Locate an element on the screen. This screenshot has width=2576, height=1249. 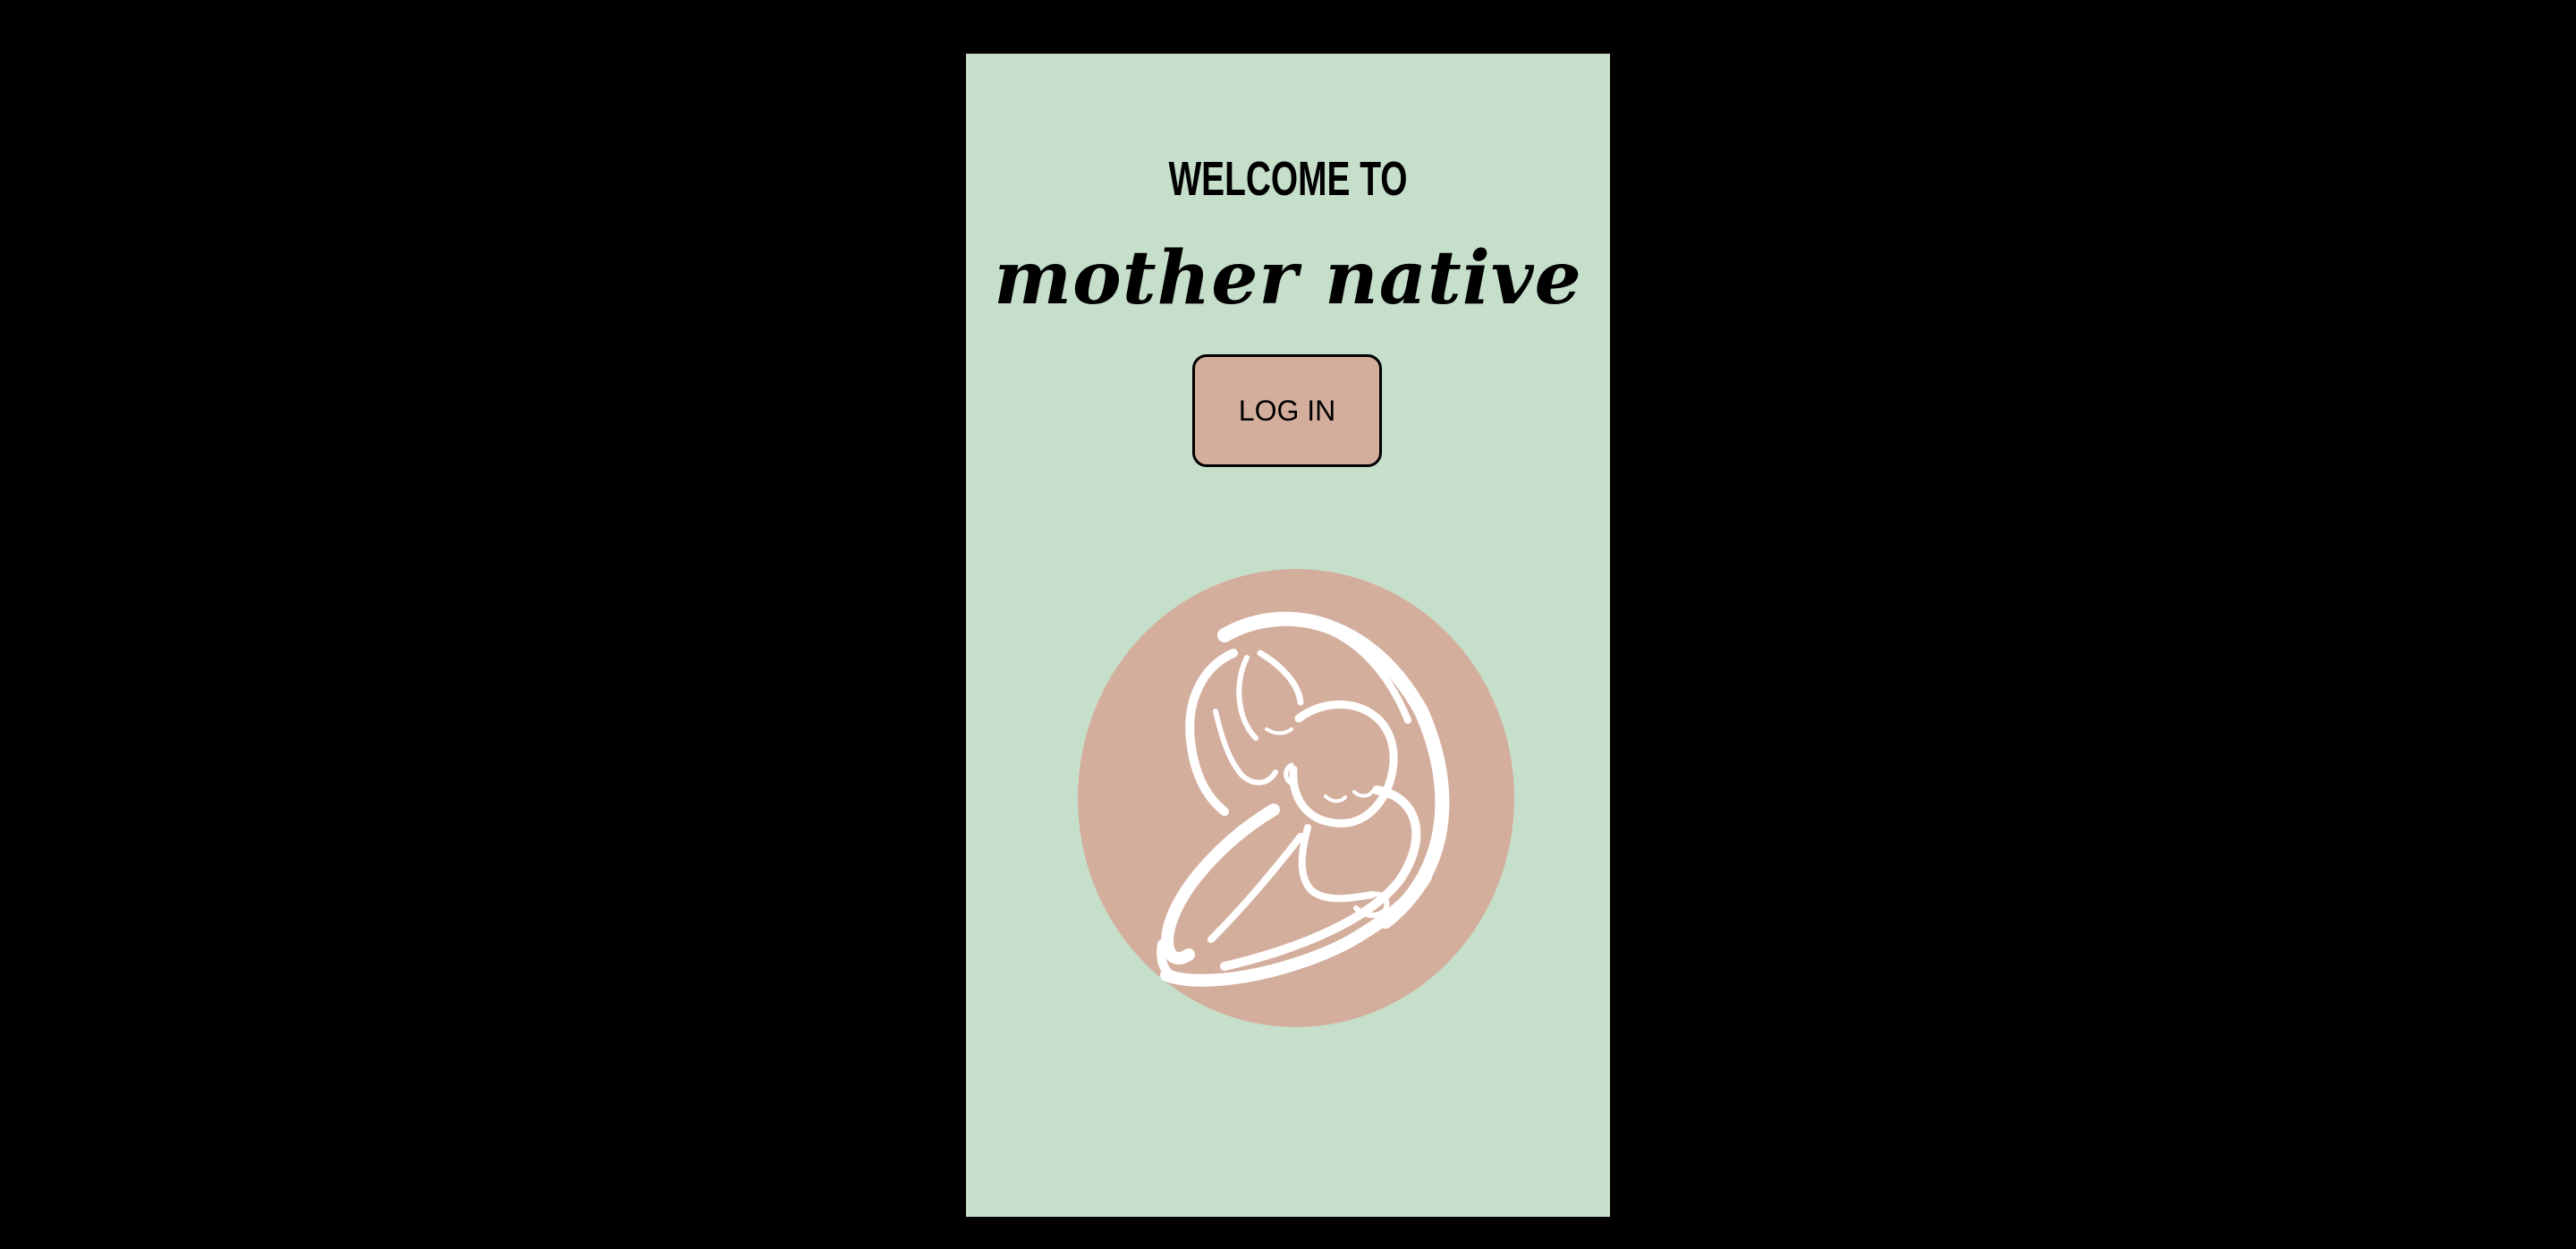
mother-and-baby-icon is located at coordinates (1296, 799).